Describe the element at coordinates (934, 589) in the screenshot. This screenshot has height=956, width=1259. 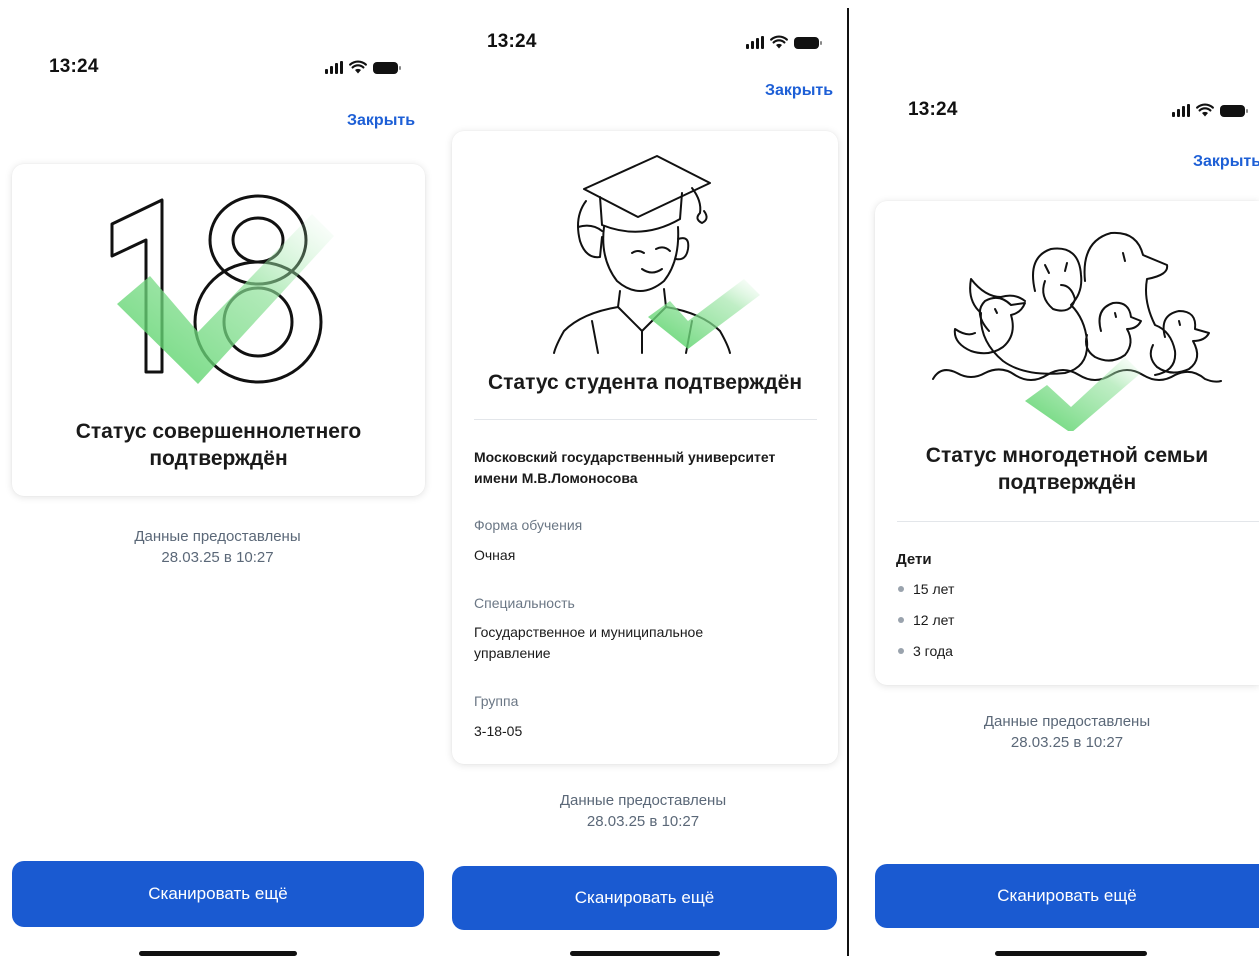
I see `child-age: 15 лет` at that location.